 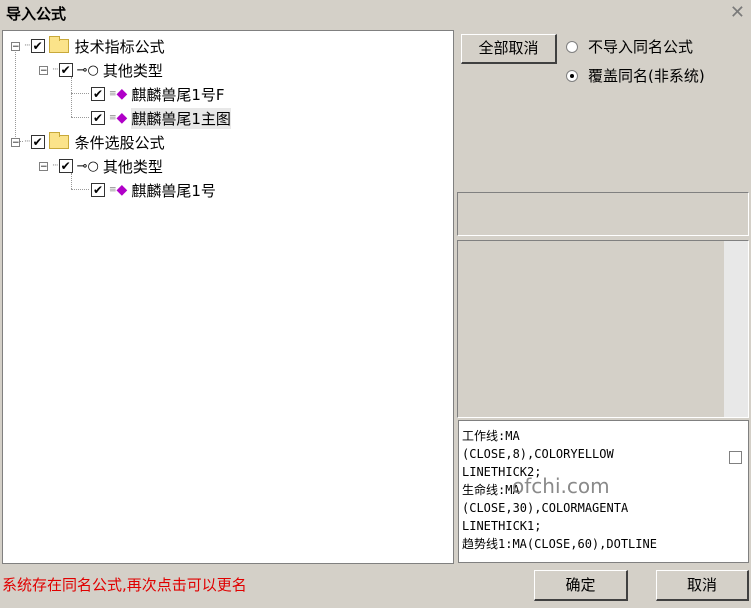 What do you see at coordinates (37, 142) in the screenshot?
I see `checkbox-stock-selection: ✔` at bounding box center [37, 142].